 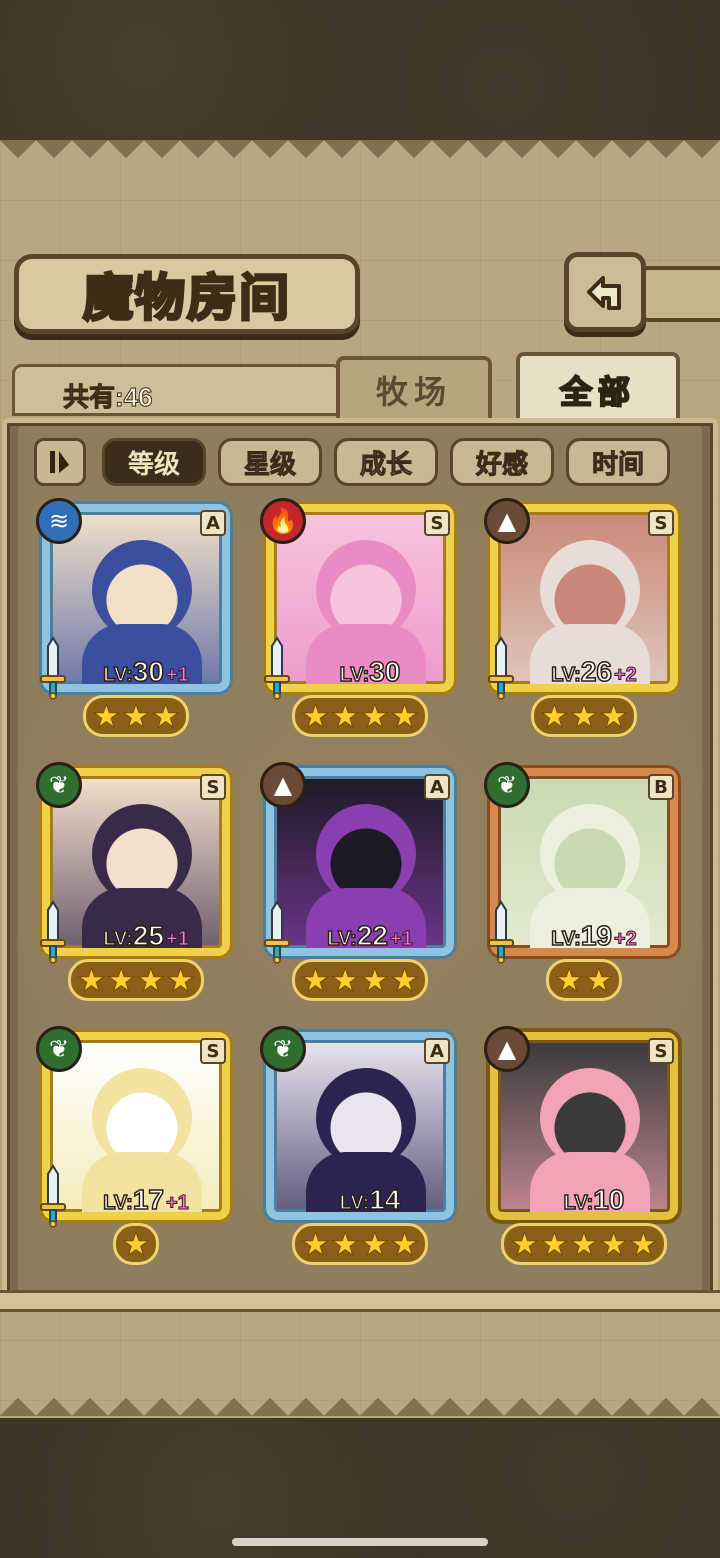 What do you see at coordinates (584, 885) in the screenshot?
I see `monster-card: ❦ B LV: 19 +2 ★ ★` at bounding box center [584, 885].